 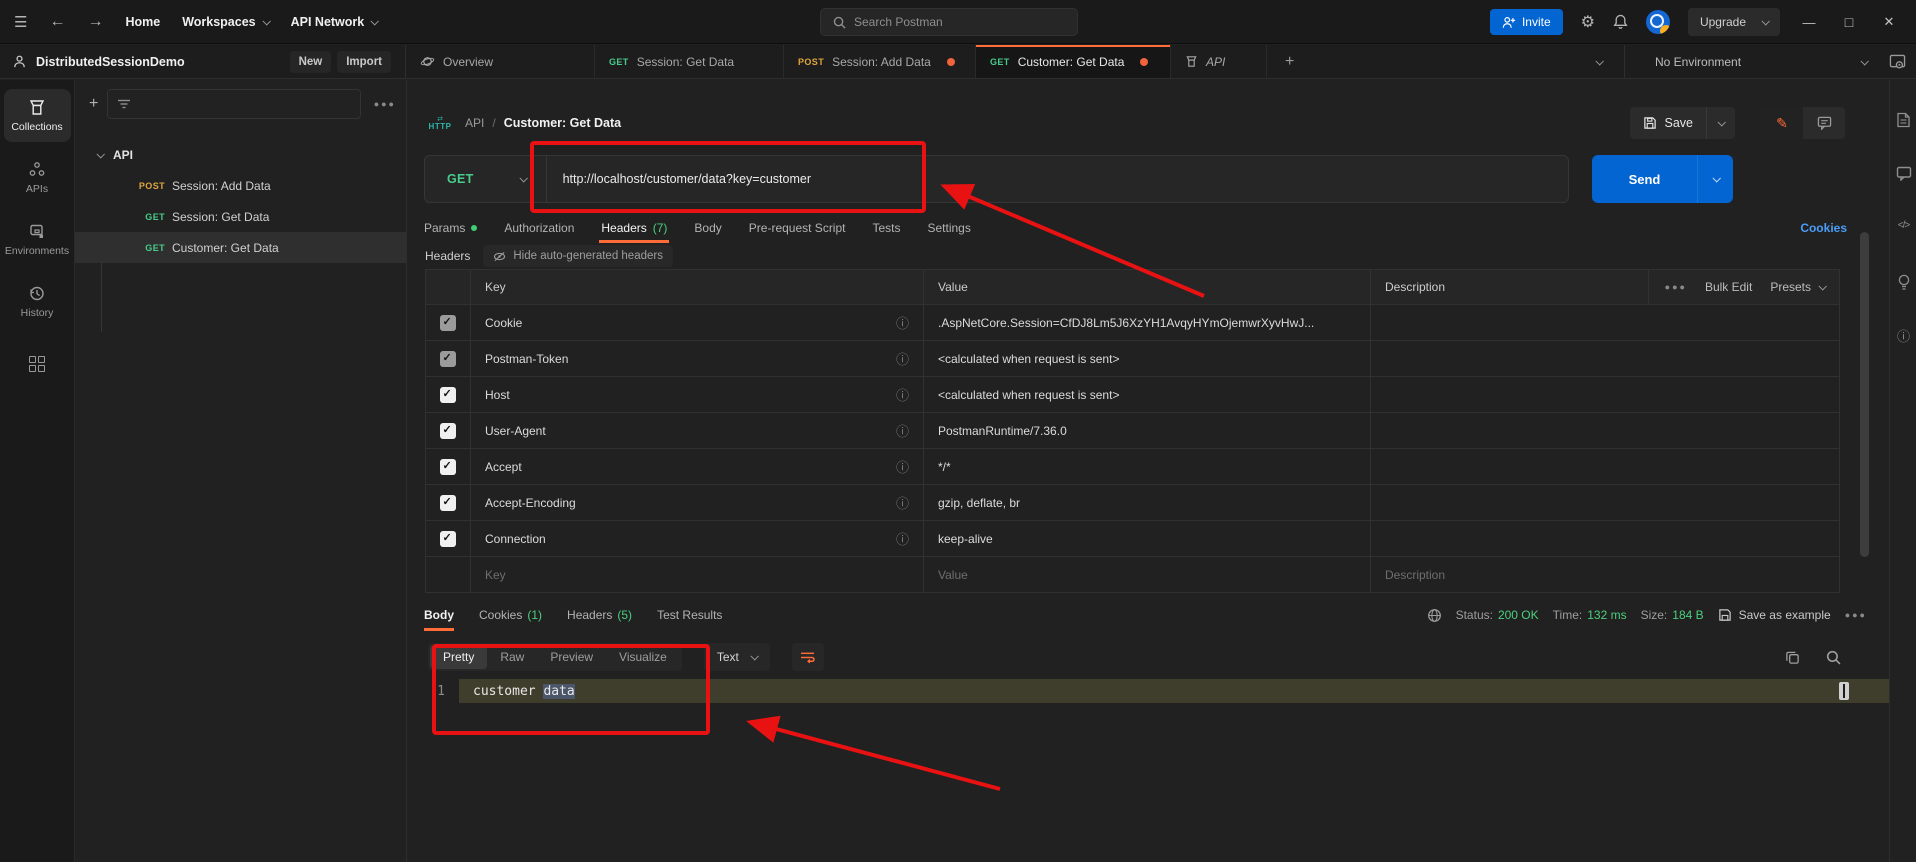 I want to click on wrap-text-button, so click(x=807, y=657).